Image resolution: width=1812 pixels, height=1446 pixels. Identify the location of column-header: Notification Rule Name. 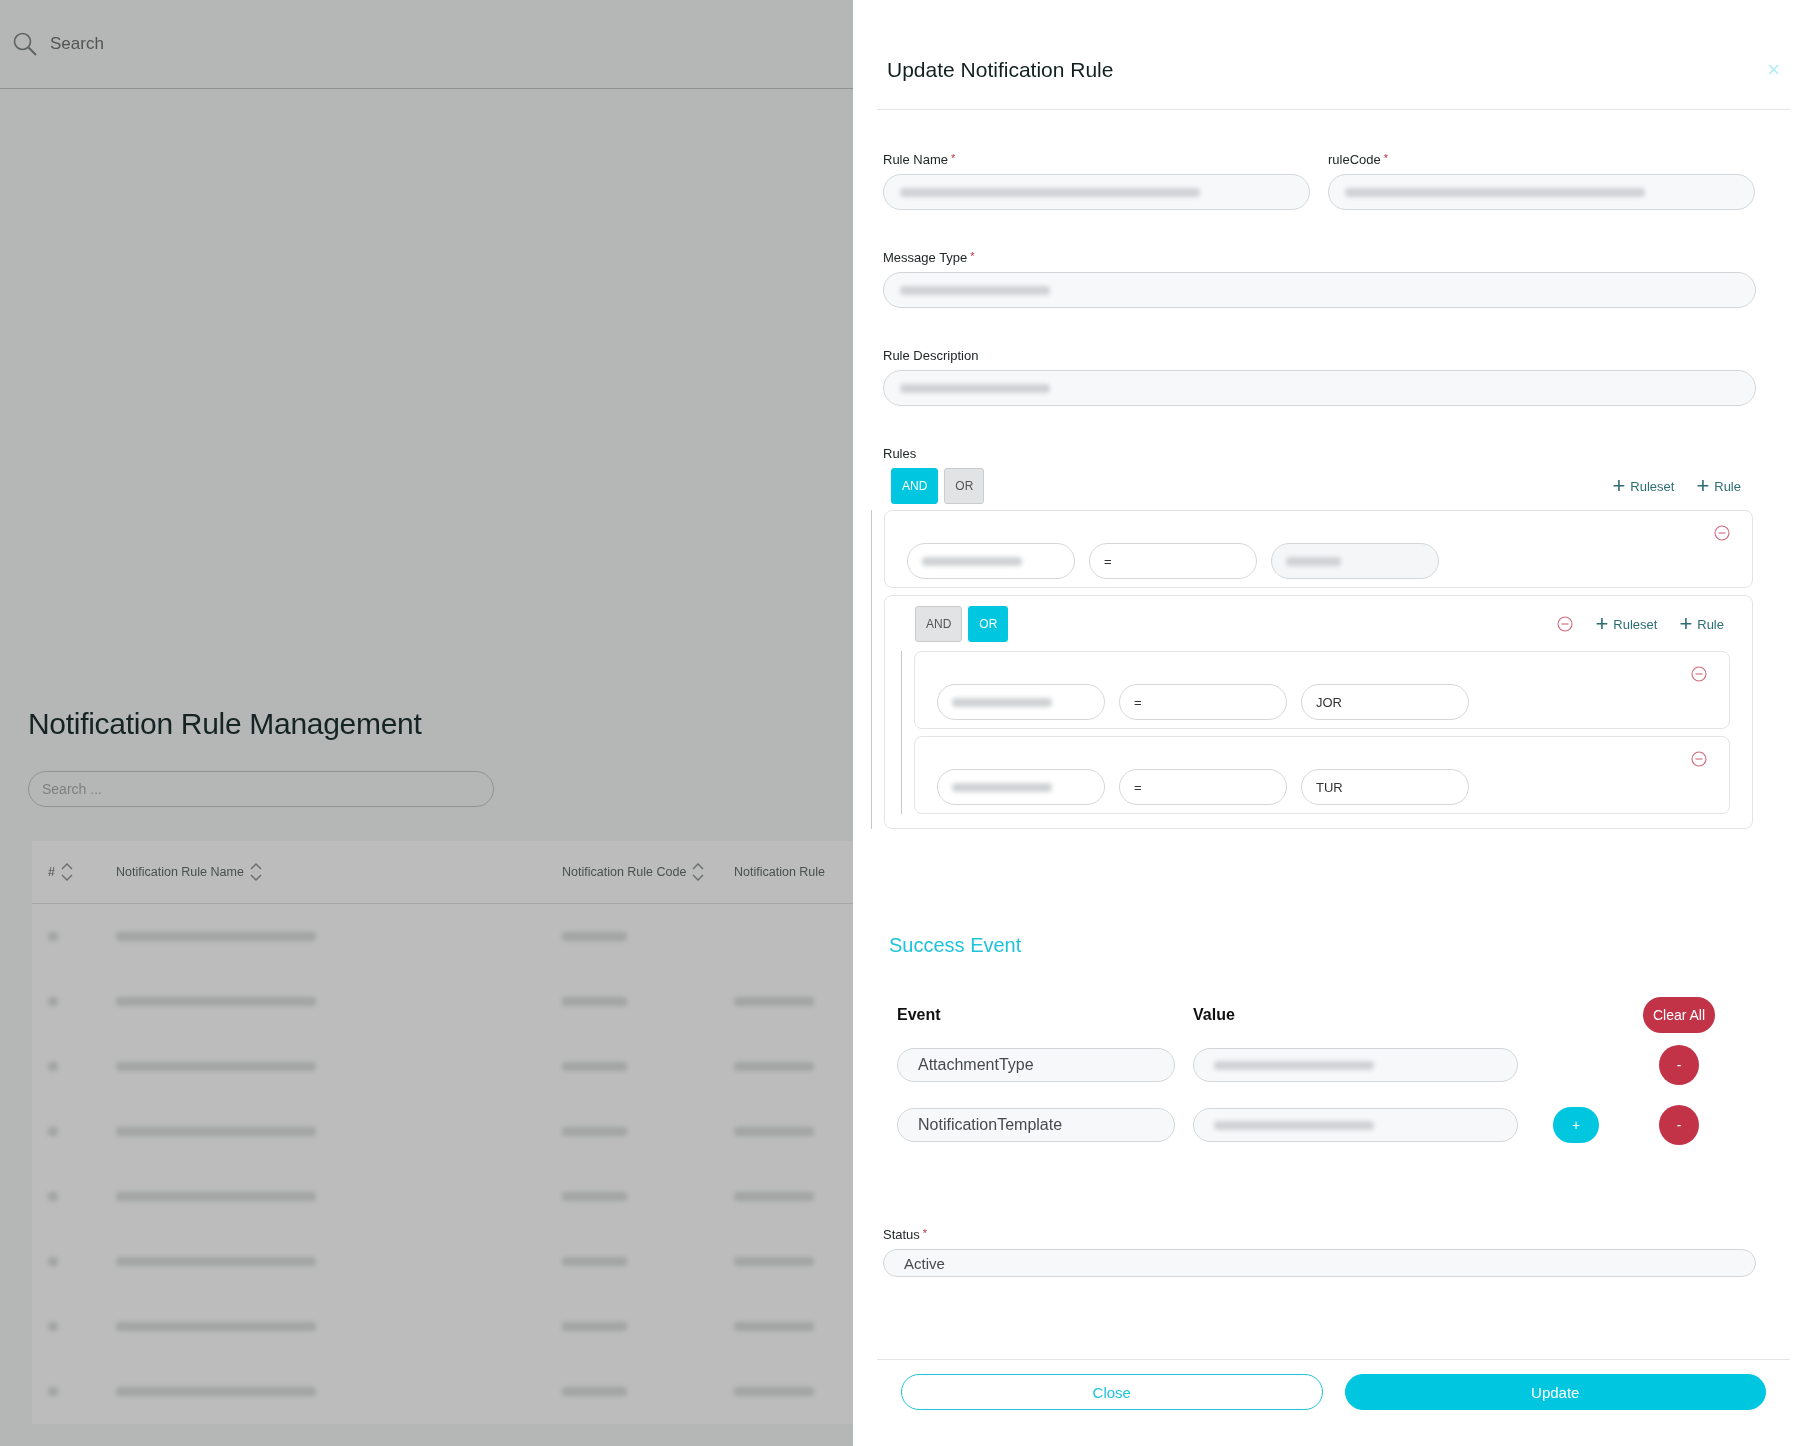
(180, 872).